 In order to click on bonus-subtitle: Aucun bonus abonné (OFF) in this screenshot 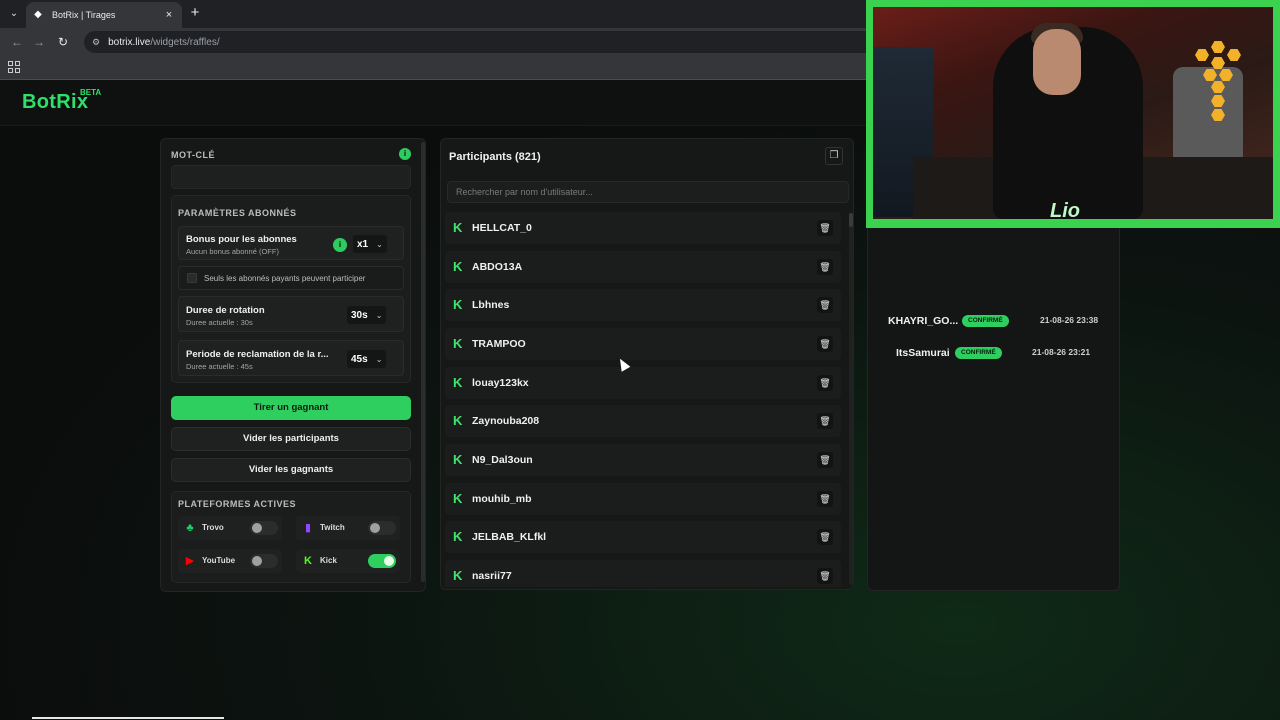, I will do `click(232, 251)`.